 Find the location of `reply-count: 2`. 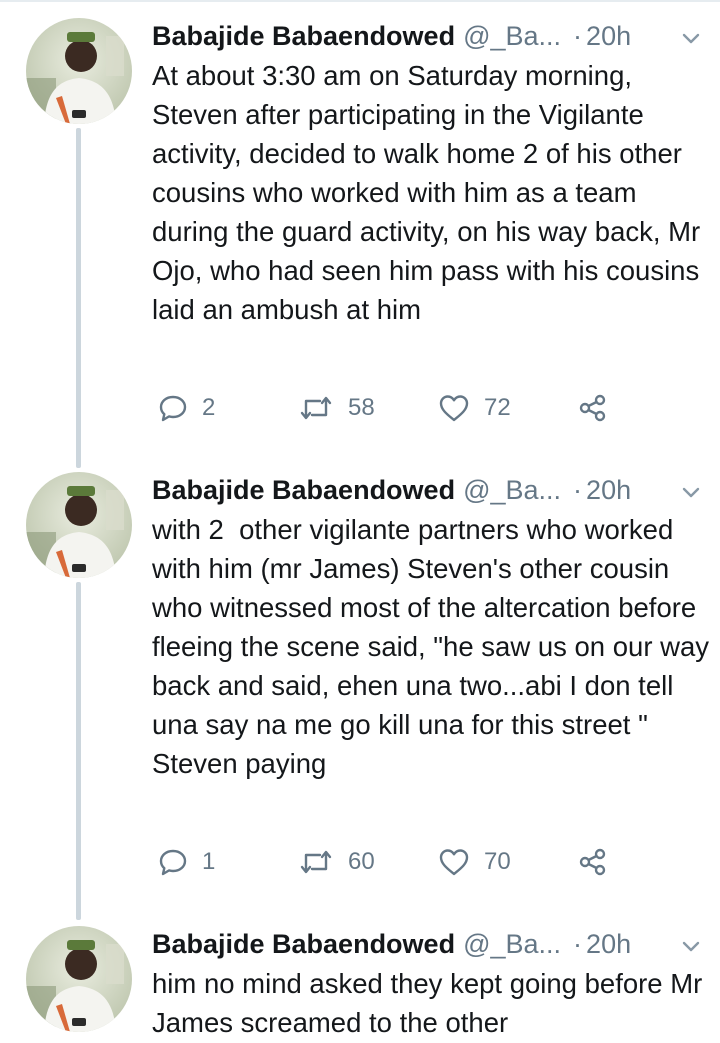

reply-count: 2 is located at coordinates (209, 407).